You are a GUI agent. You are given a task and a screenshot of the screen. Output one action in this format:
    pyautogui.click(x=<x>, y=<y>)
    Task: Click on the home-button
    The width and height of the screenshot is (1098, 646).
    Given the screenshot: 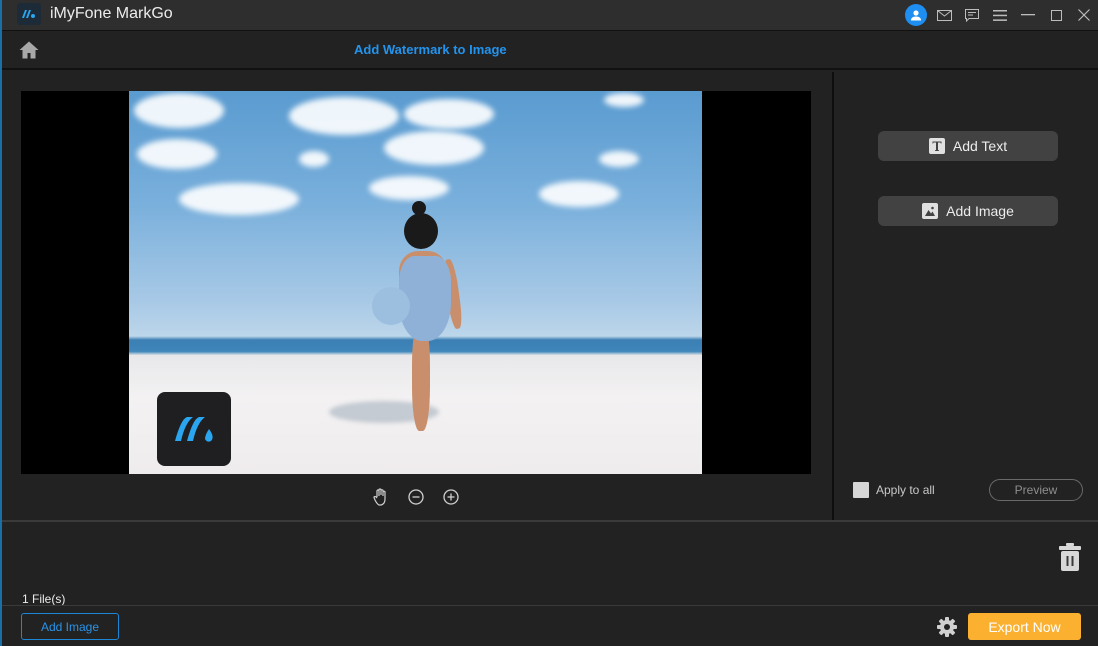 What is the action you would take?
    pyautogui.click(x=29, y=50)
    